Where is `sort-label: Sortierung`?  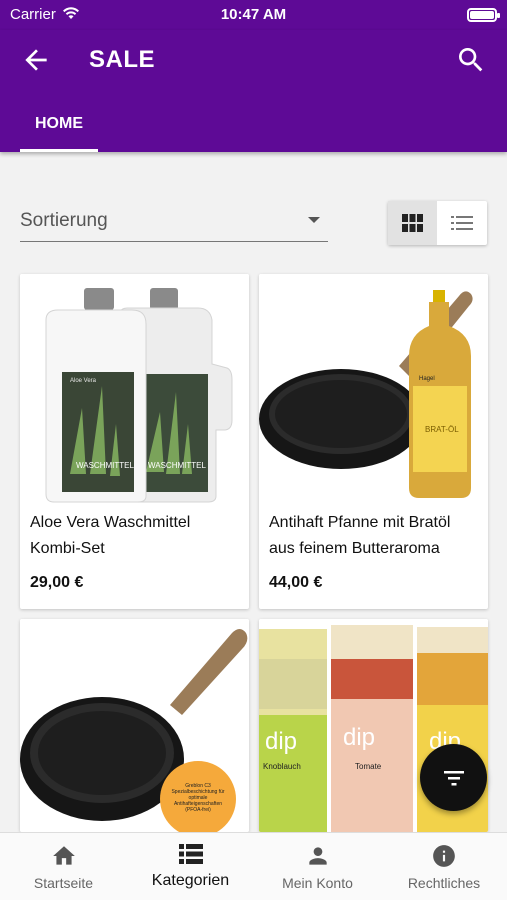
sort-label: Sortierung is located at coordinates (64, 220).